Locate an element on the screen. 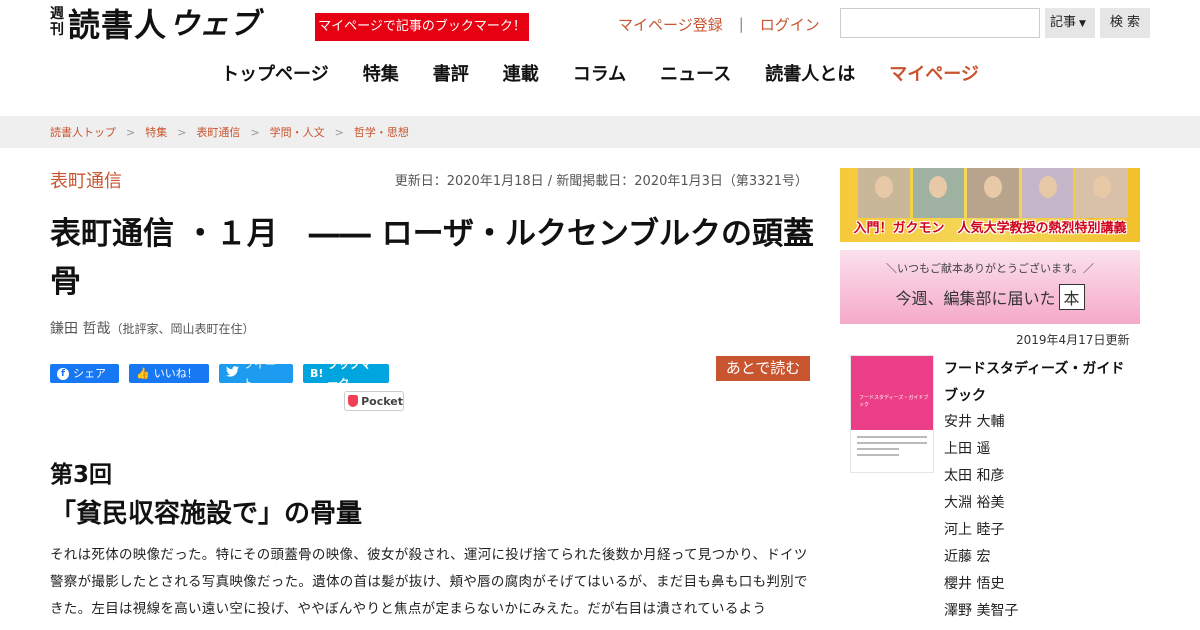 Image resolution: width=1200 pixels, height=630 pixels. hatena-bookmark-button: B! ブックマーク is located at coordinates (346, 374).